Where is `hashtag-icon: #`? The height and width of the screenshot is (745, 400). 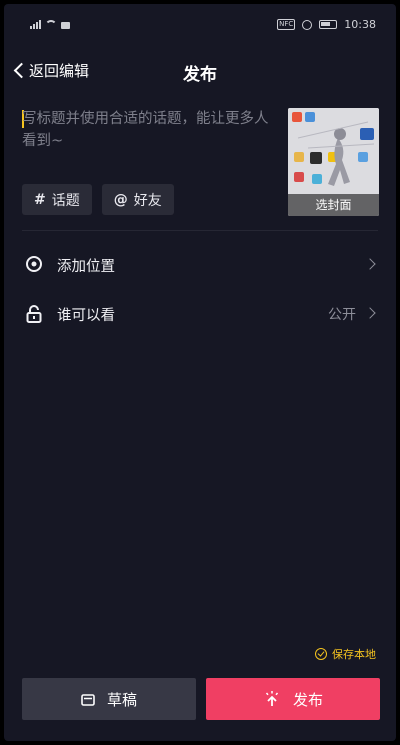 hashtag-icon: # is located at coordinates (40, 199).